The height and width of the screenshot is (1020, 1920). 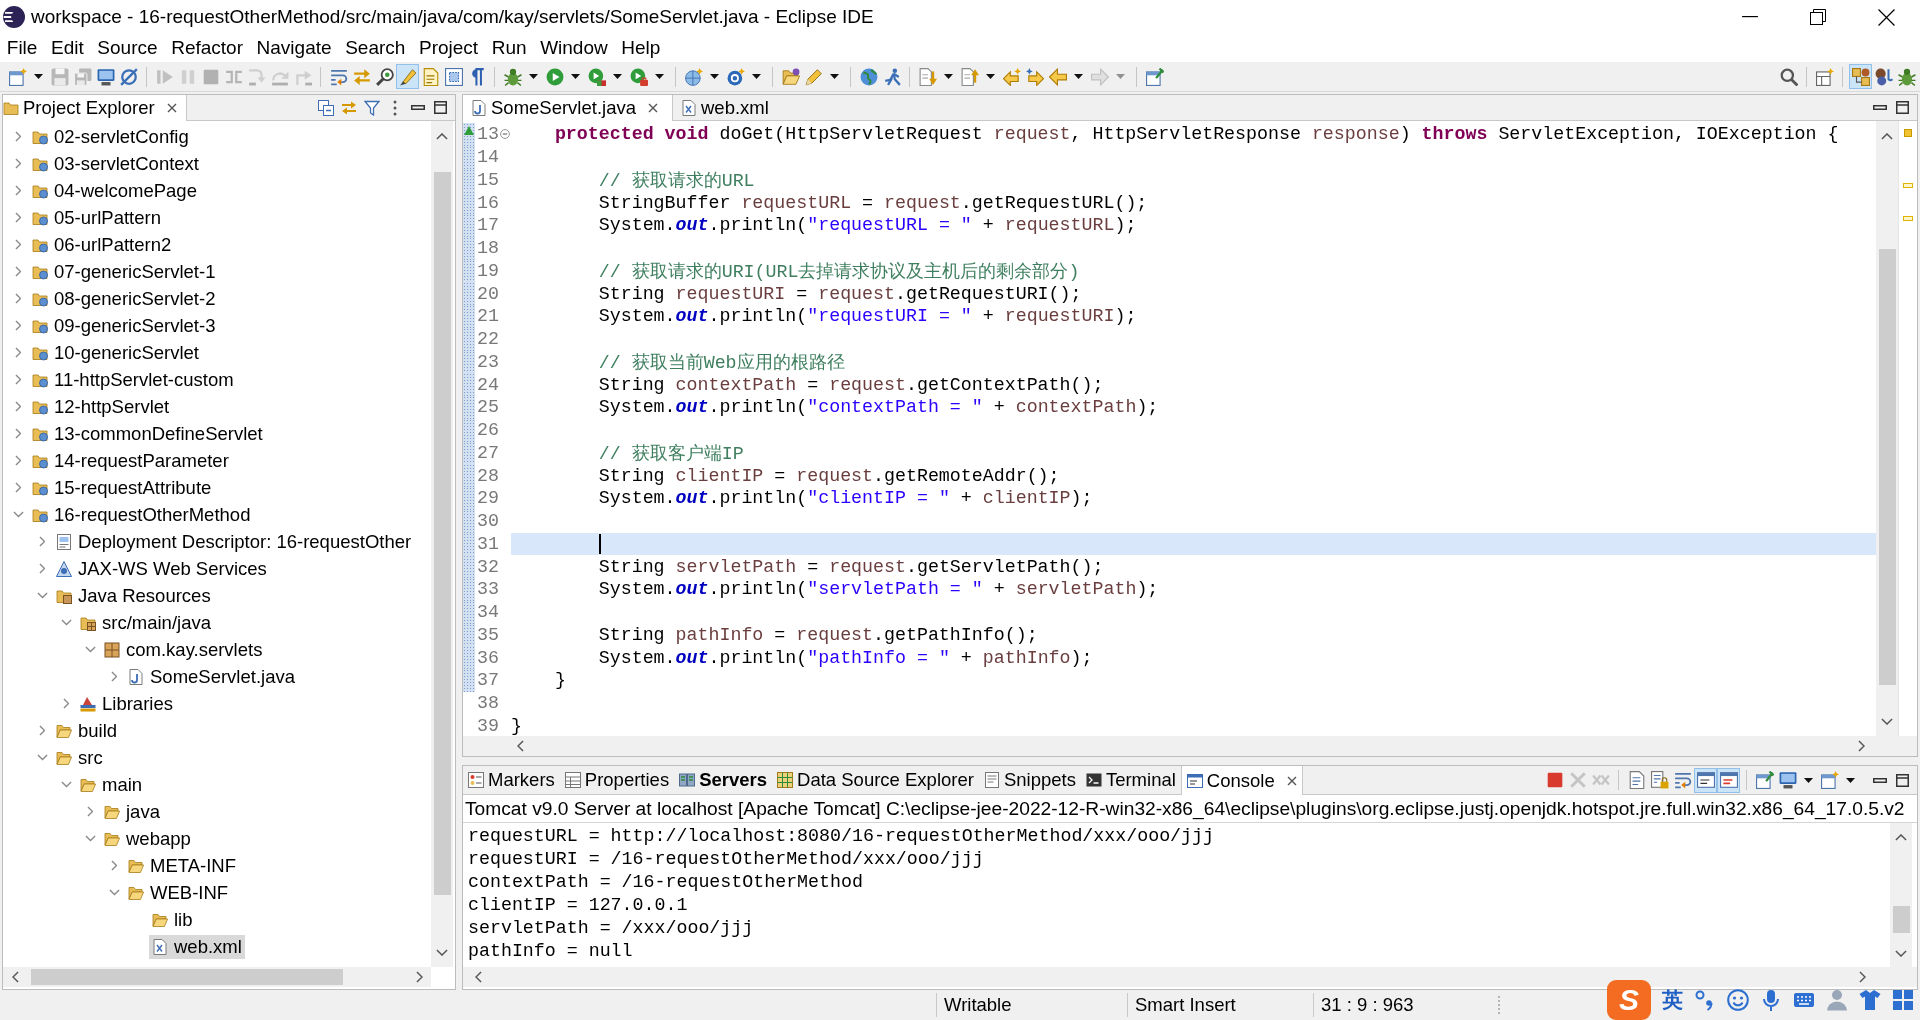 I want to click on tree-item: Java Resources, so click(x=133, y=595).